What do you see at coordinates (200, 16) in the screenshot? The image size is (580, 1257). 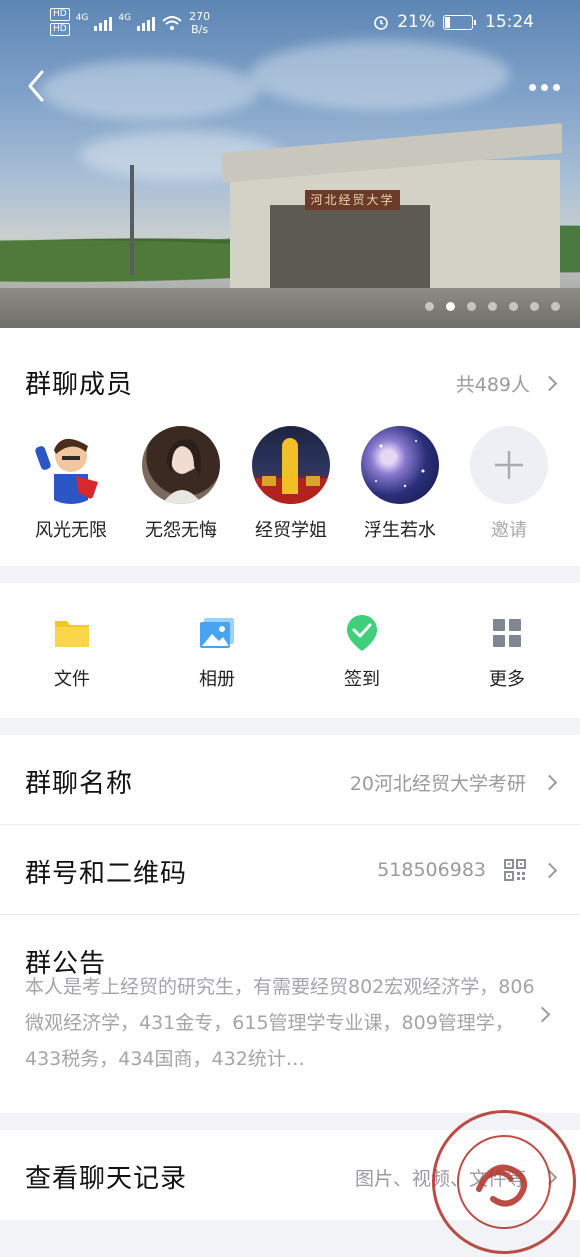 I see `network-speed-value: 270` at bounding box center [200, 16].